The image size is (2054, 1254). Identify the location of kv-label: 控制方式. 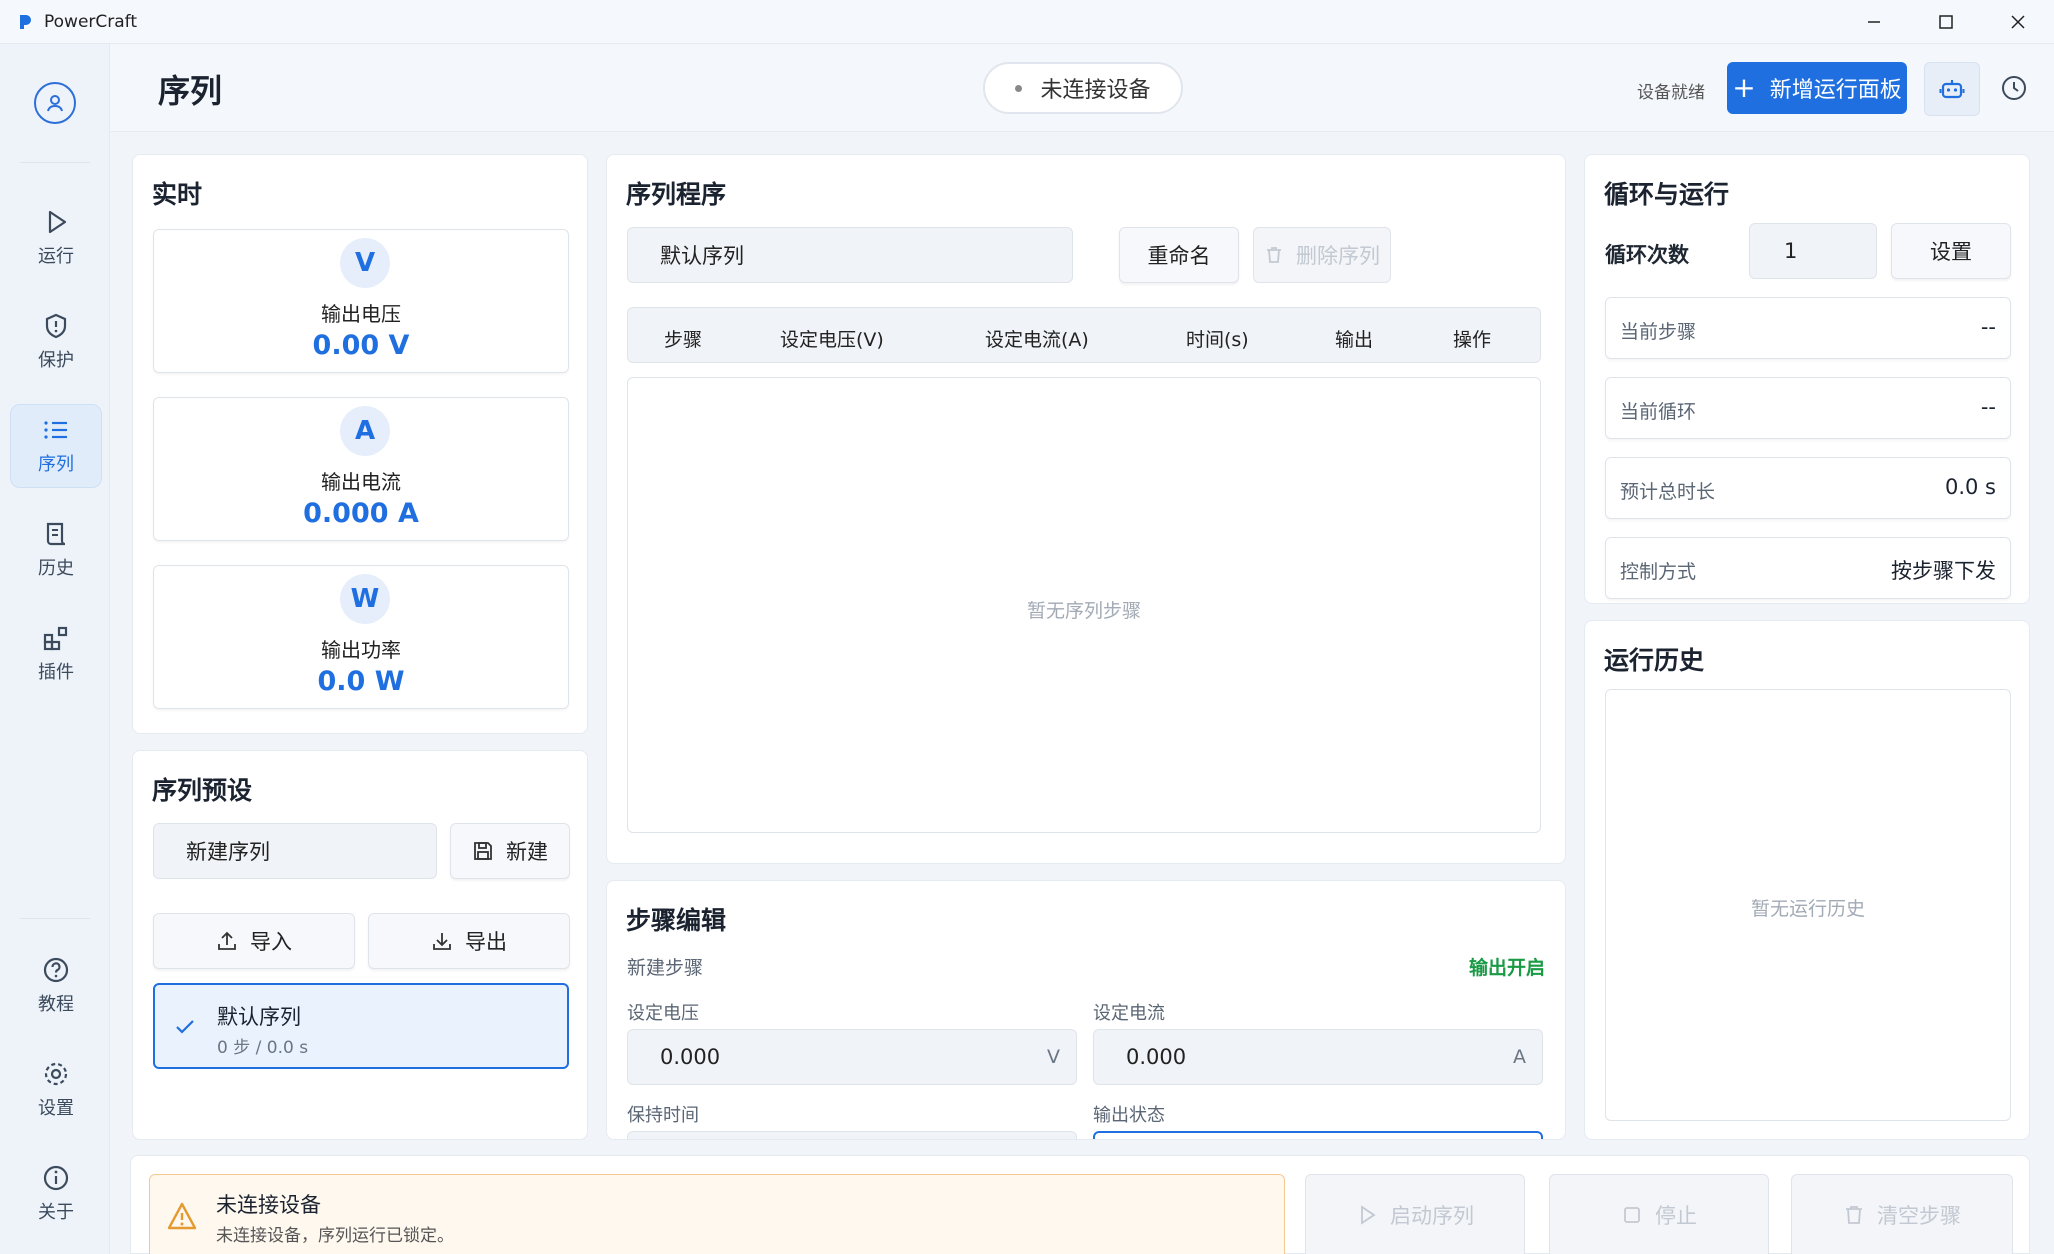
(1658, 572).